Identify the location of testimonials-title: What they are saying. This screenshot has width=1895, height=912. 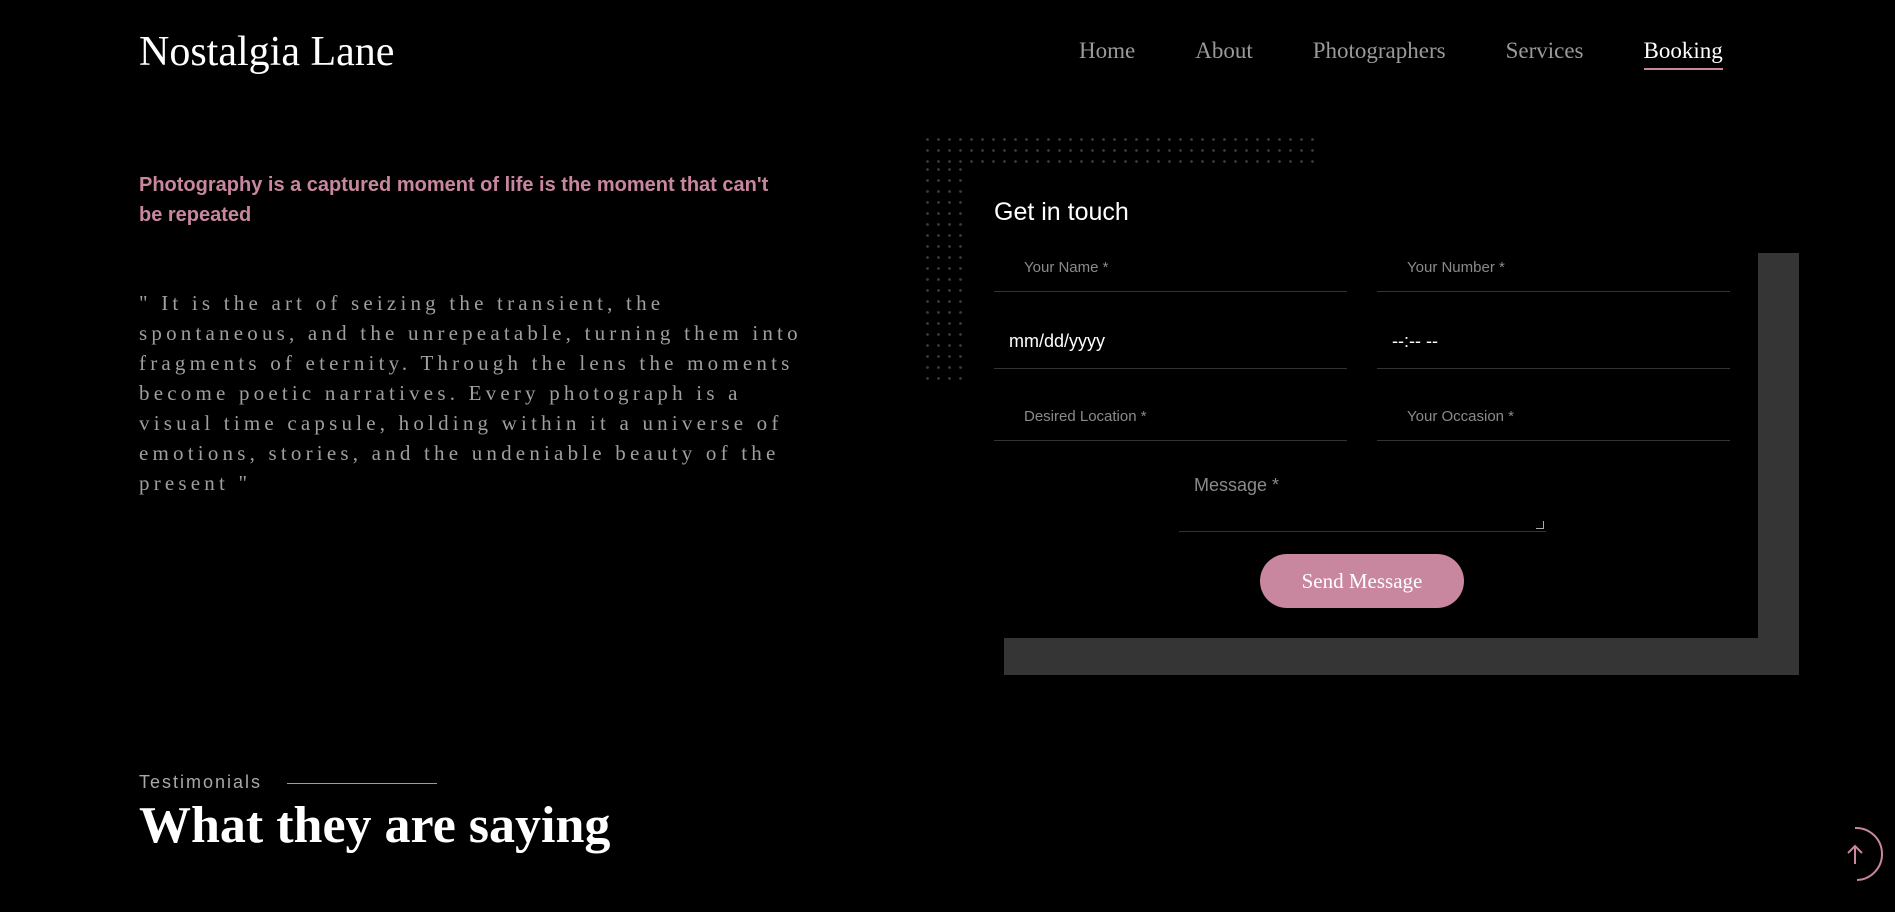
(375, 825).